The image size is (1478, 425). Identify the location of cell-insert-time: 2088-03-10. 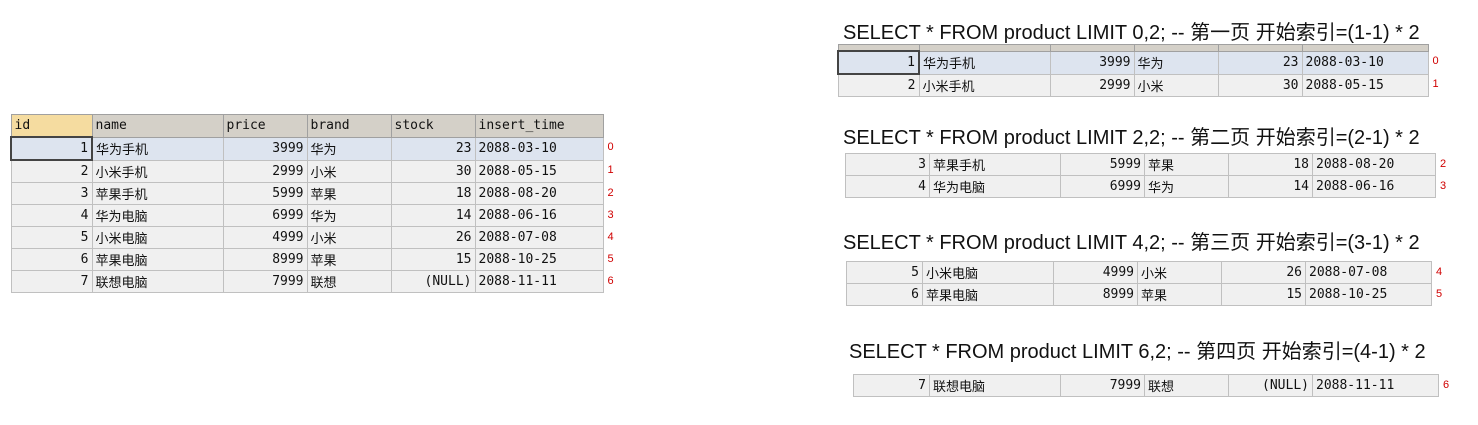
(539, 148).